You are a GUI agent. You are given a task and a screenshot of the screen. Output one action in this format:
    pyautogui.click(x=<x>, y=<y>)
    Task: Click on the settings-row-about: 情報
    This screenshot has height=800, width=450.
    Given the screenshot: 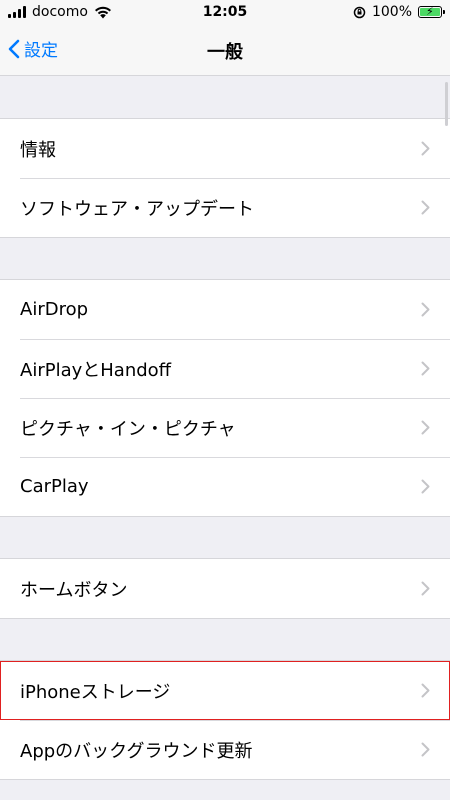 What is the action you would take?
    pyautogui.click(x=225, y=148)
    